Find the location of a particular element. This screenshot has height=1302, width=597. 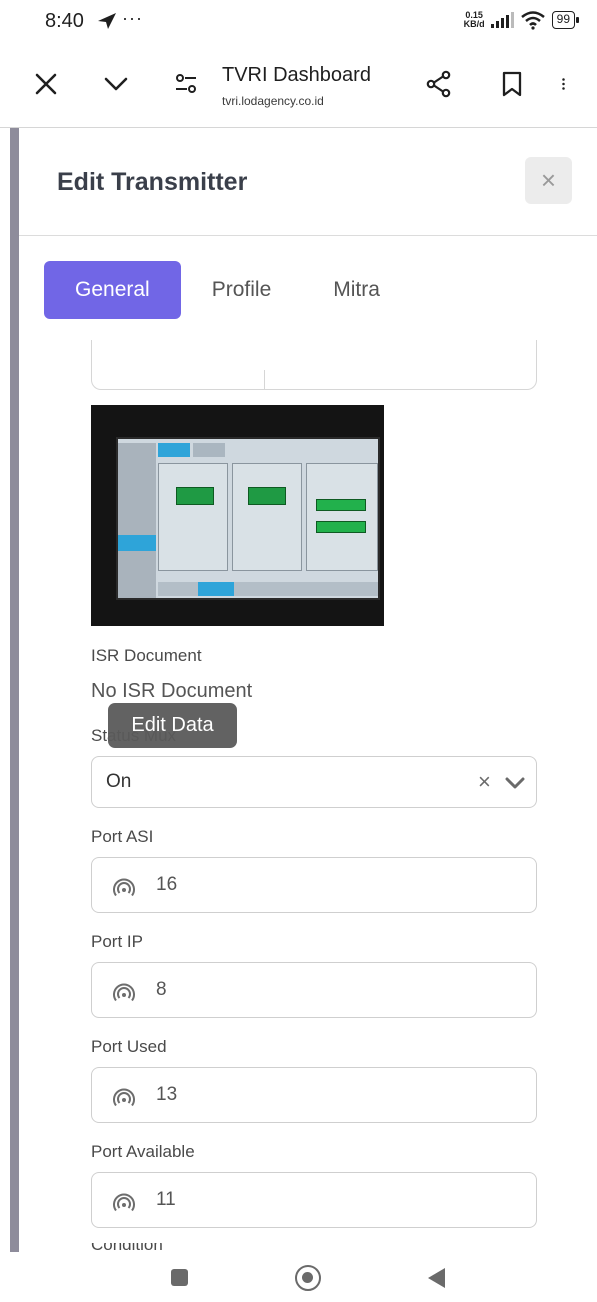

wifi-icon is located at coordinates (532, 20).